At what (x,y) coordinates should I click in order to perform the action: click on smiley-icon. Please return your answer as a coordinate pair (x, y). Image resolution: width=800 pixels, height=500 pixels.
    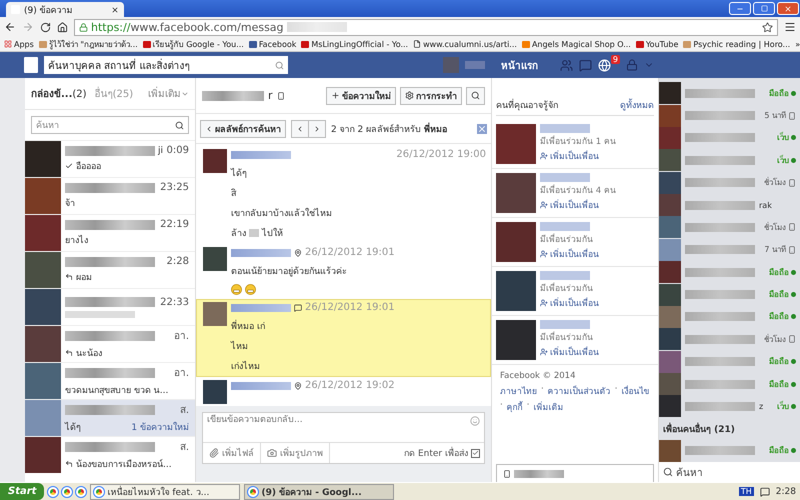
    Looking at the image, I should click on (475, 421).